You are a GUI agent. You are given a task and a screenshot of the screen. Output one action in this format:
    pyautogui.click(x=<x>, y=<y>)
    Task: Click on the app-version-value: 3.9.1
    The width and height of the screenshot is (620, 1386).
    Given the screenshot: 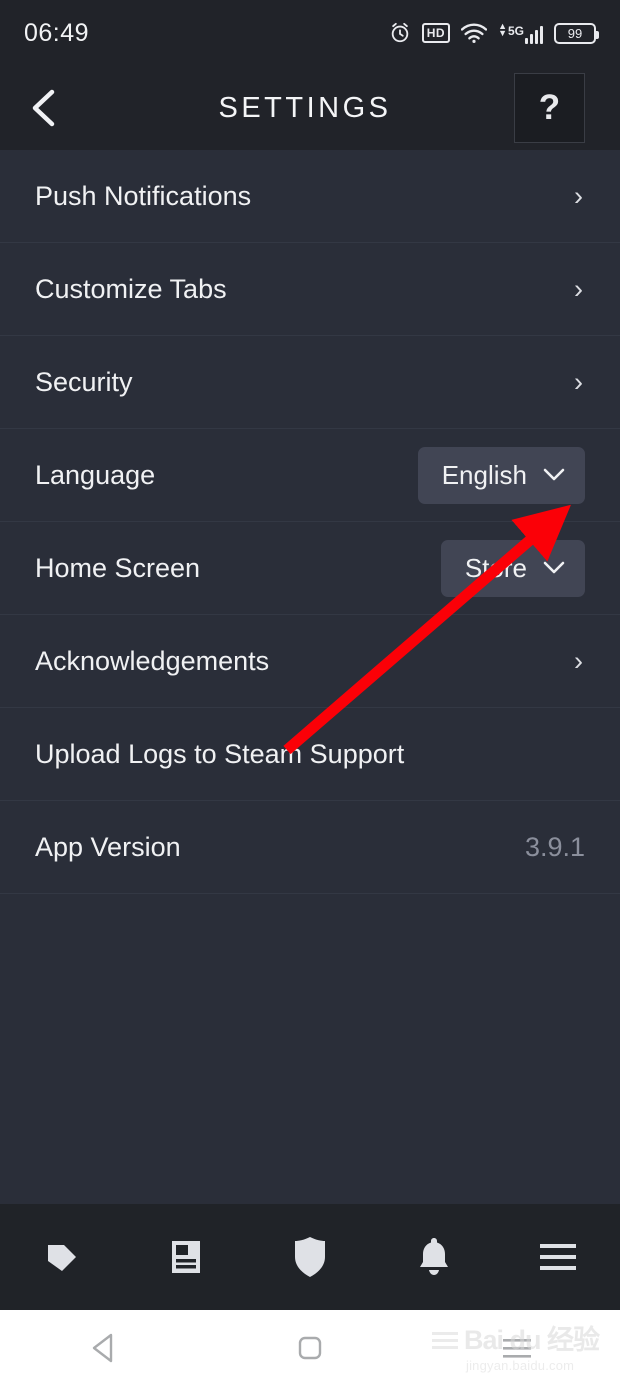 What is the action you would take?
    pyautogui.click(x=554, y=846)
    